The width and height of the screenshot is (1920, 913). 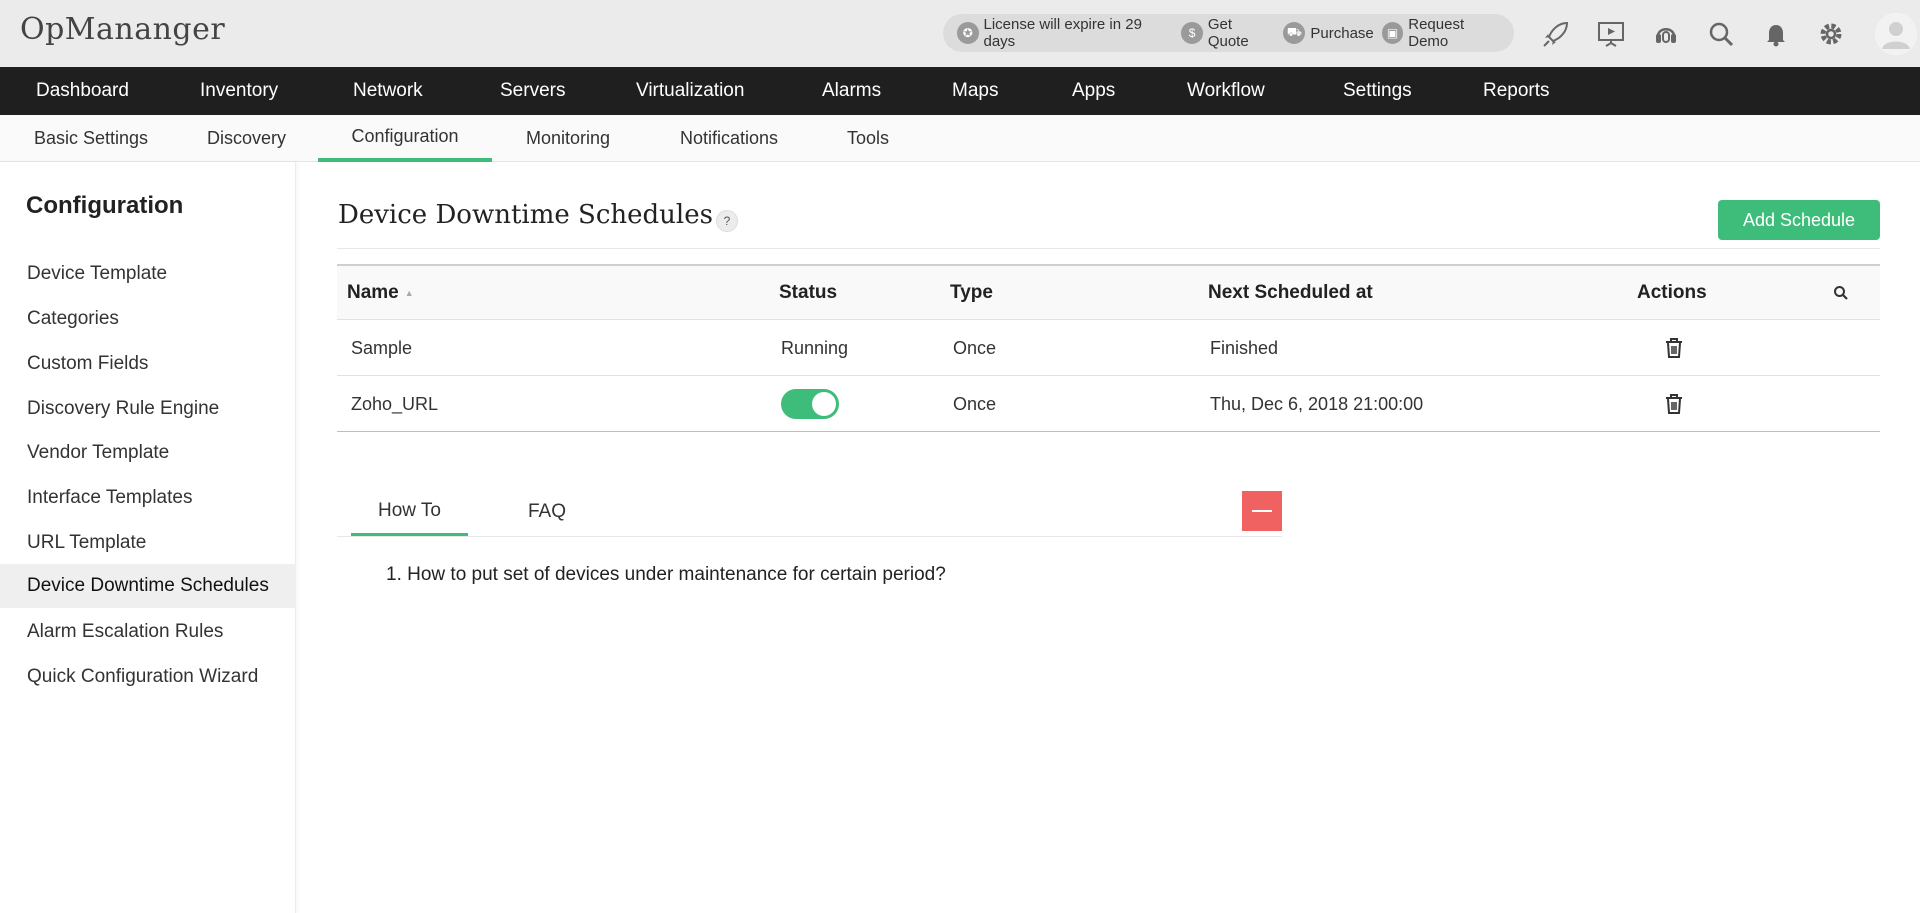 I want to click on status-toggle, so click(x=810, y=404).